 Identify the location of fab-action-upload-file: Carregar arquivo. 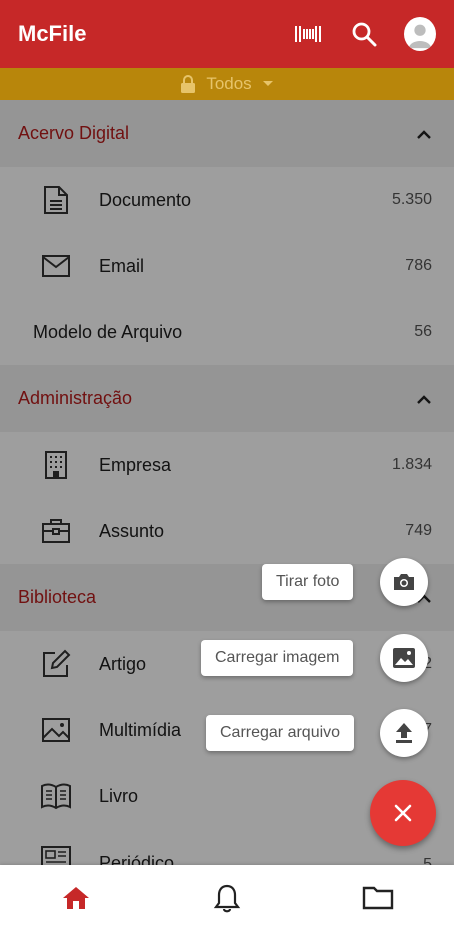
(280, 733).